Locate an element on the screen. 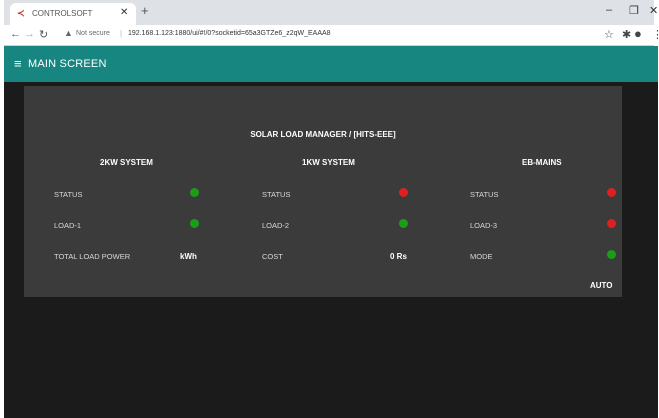 Image resolution: width=659 pixels, height=418 pixels. app-header: ≡ MAIN SCREEN is located at coordinates (331, 64).